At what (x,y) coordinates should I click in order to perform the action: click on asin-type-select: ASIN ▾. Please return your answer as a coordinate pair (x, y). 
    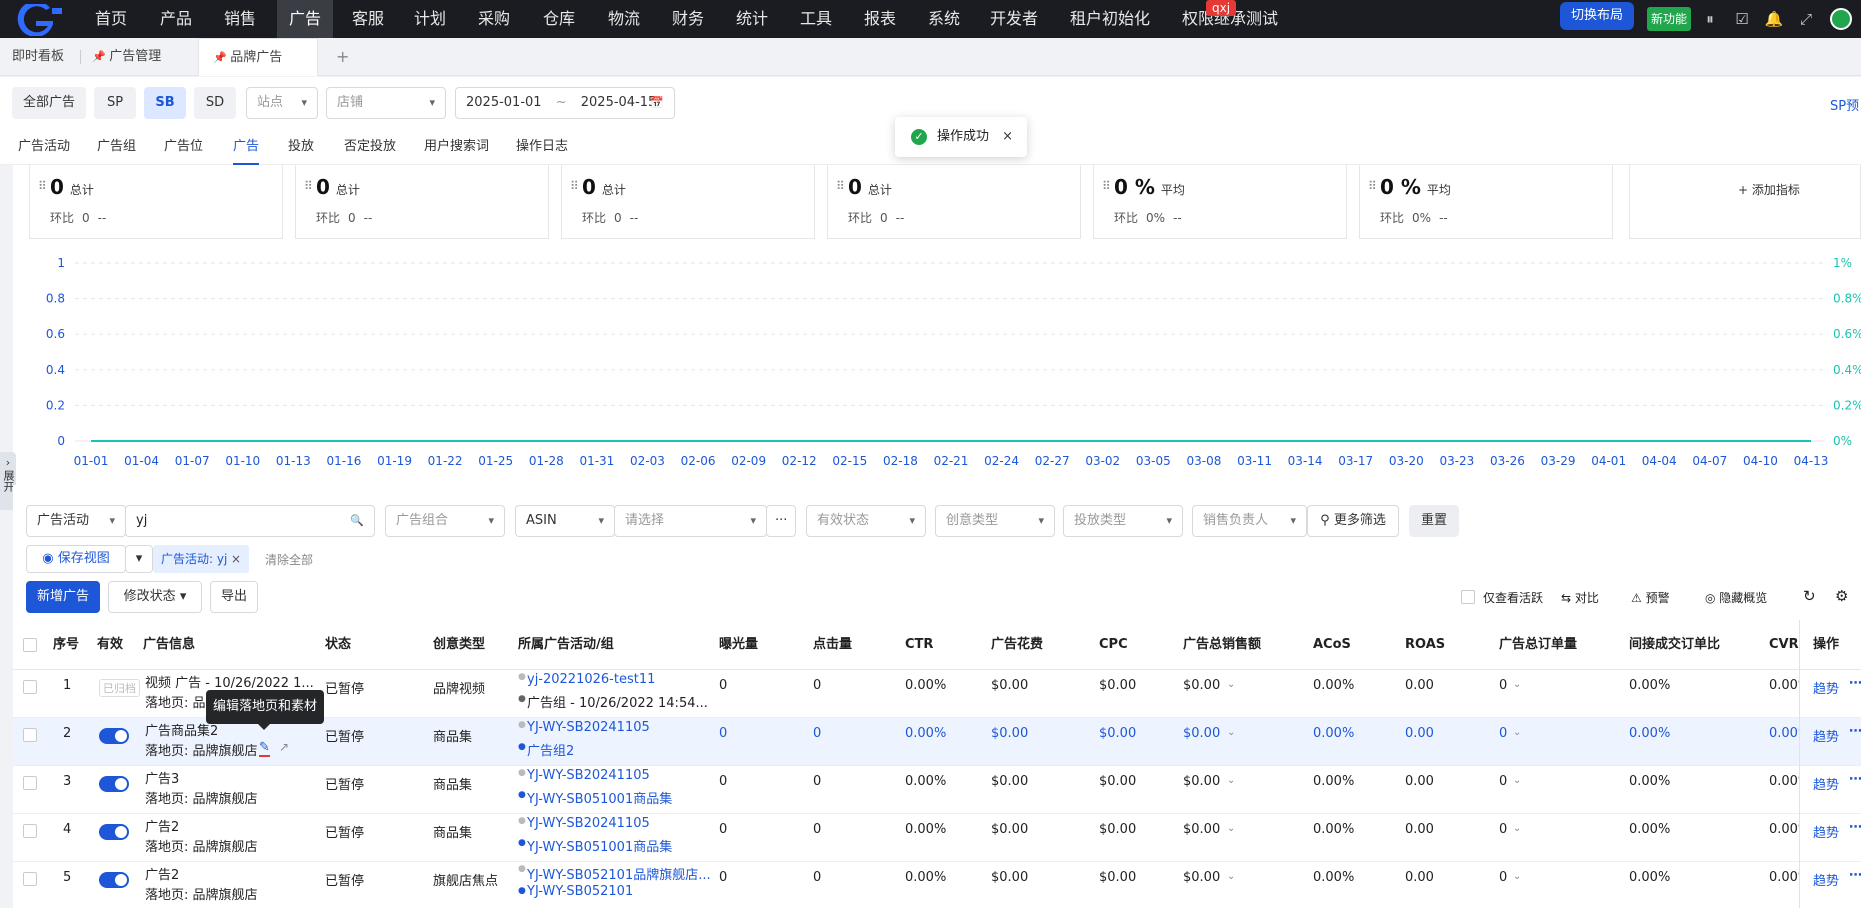
    Looking at the image, I should click on (565, 521).